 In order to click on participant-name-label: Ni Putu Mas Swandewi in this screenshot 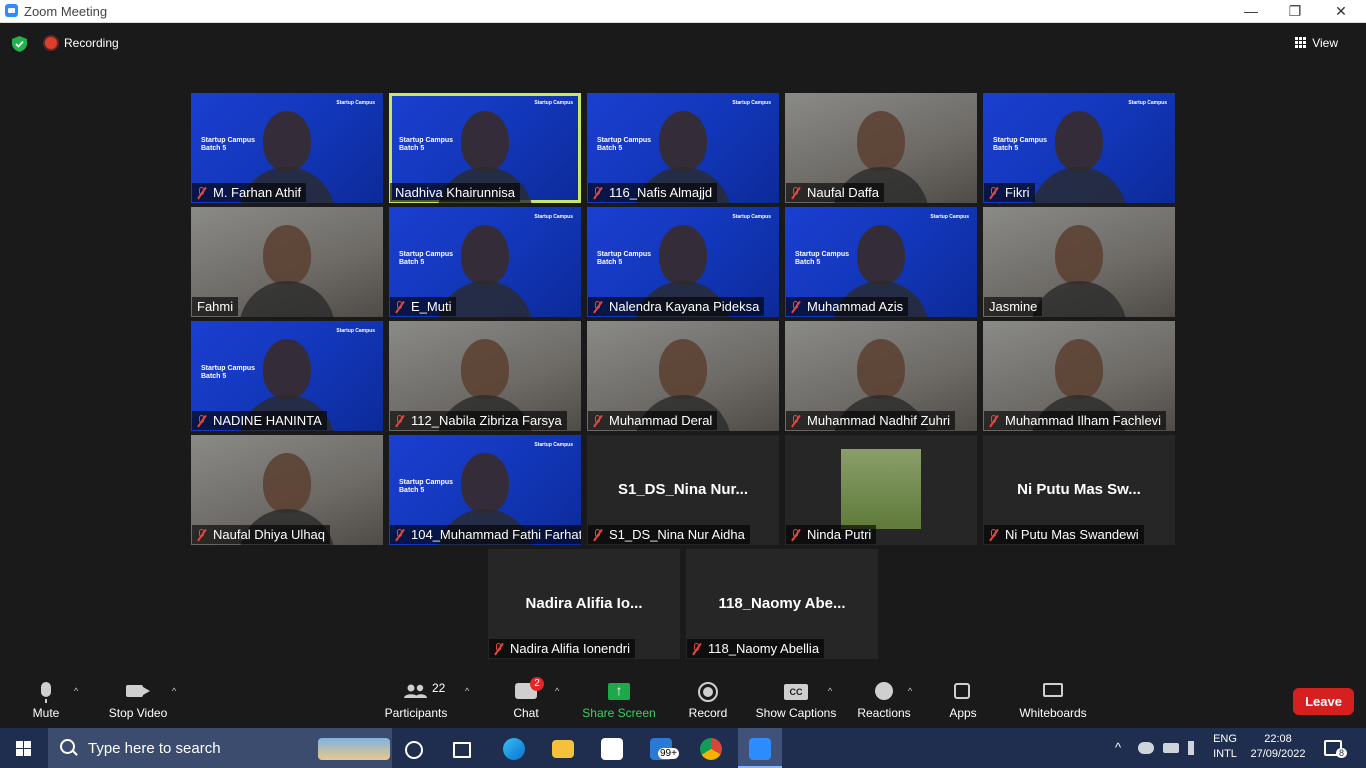, I will do `click(1064, 534)`.